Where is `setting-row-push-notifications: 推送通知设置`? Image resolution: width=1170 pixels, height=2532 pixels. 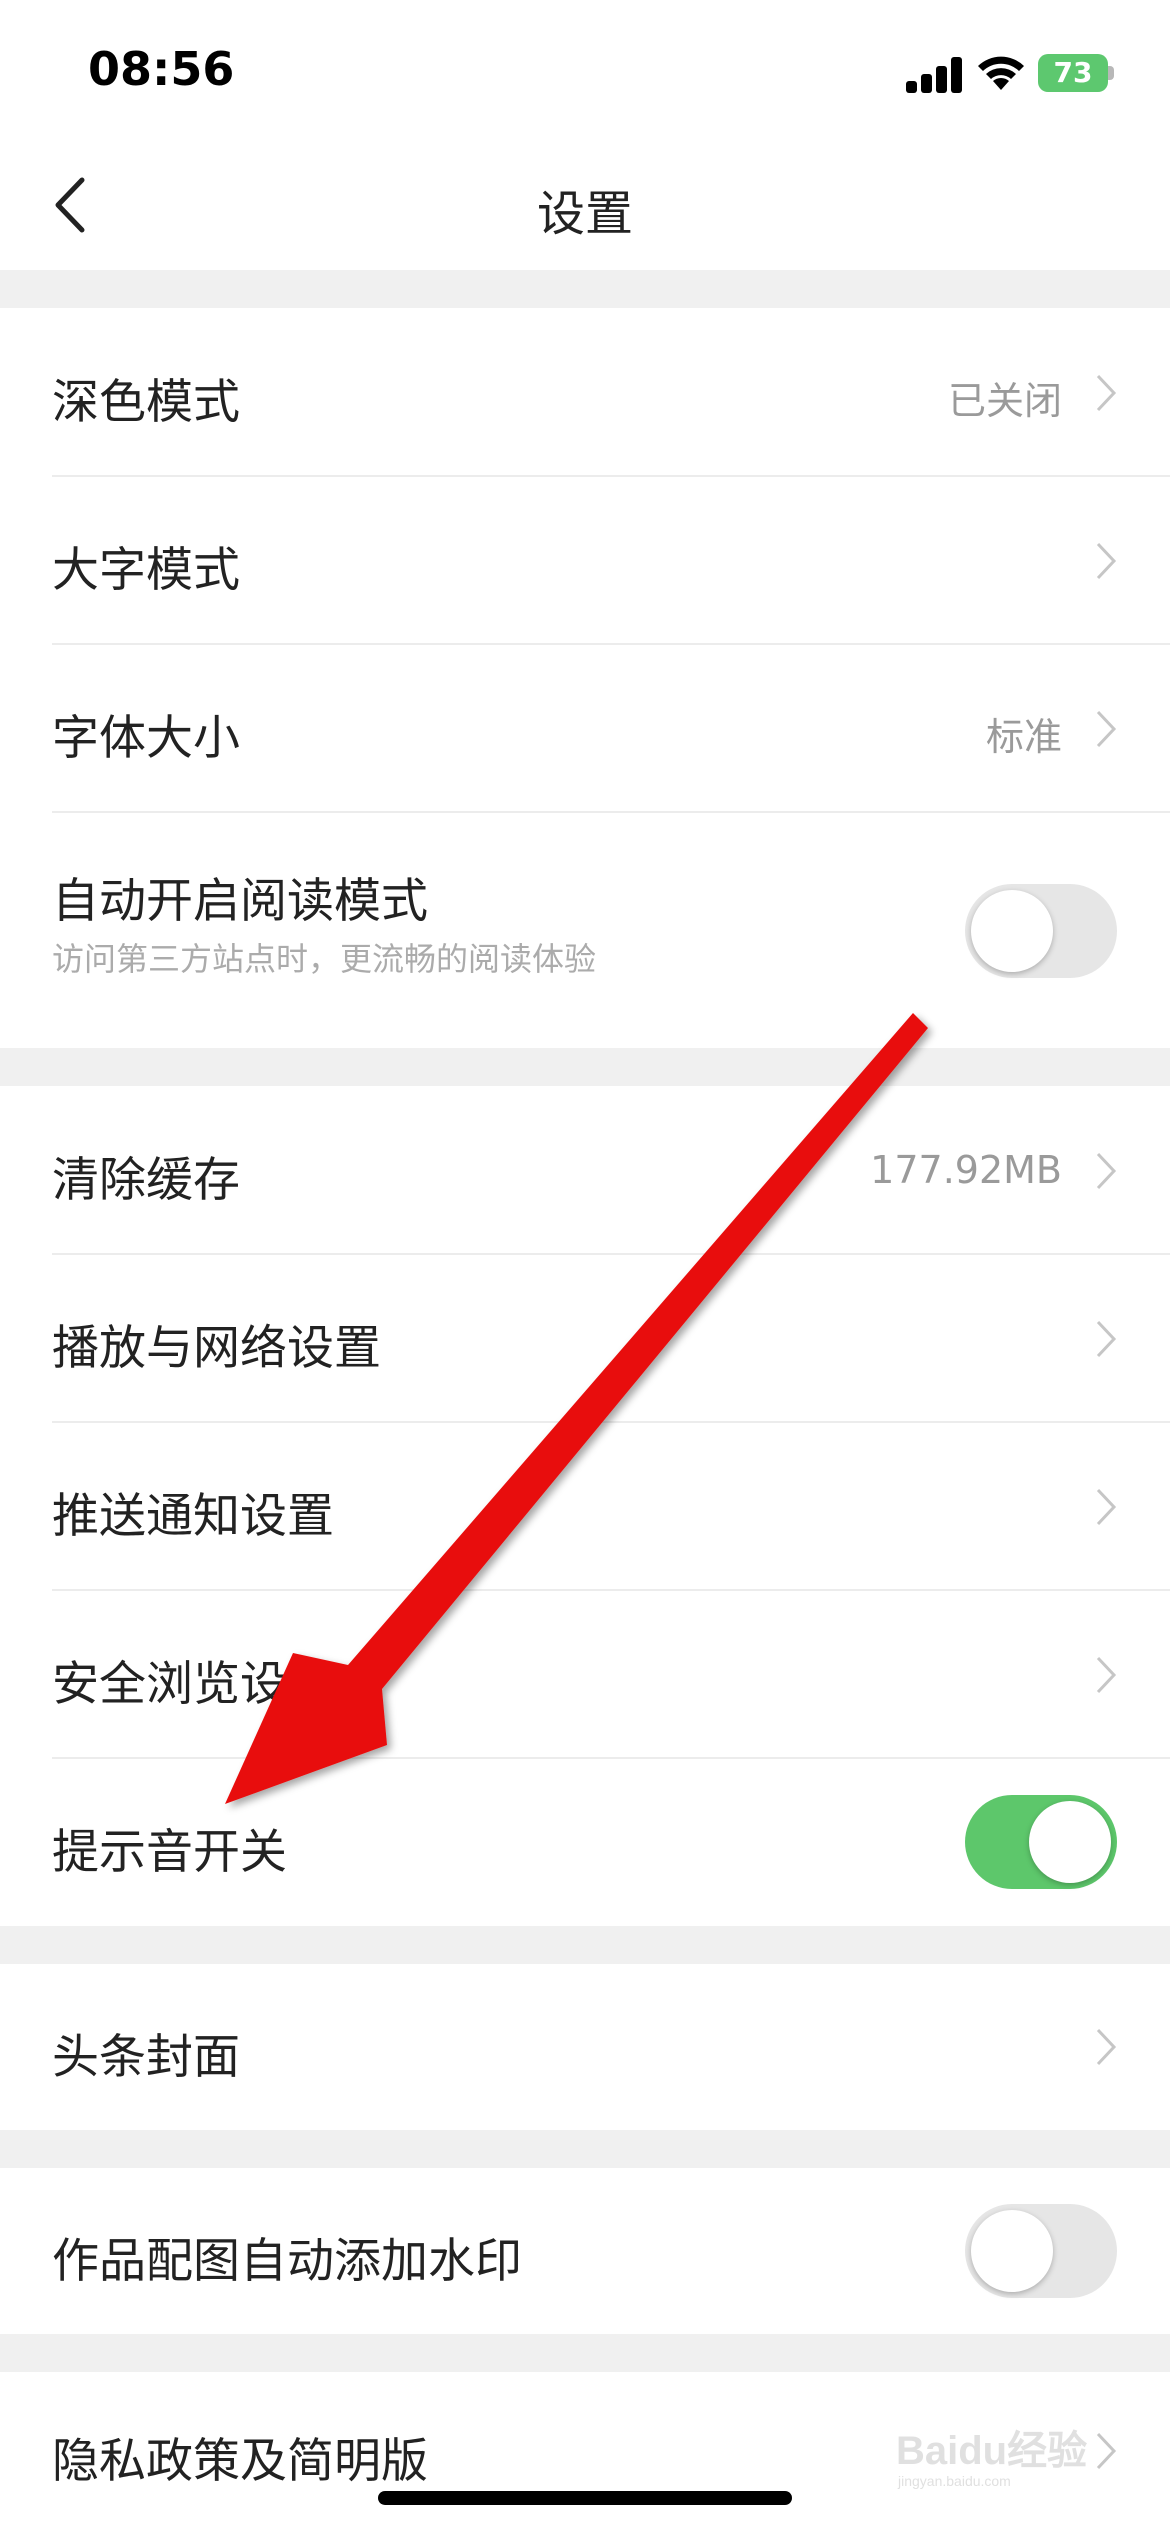
setting-row-push-notifications: 推送通知设置 is located at coordinates (585, 1506).